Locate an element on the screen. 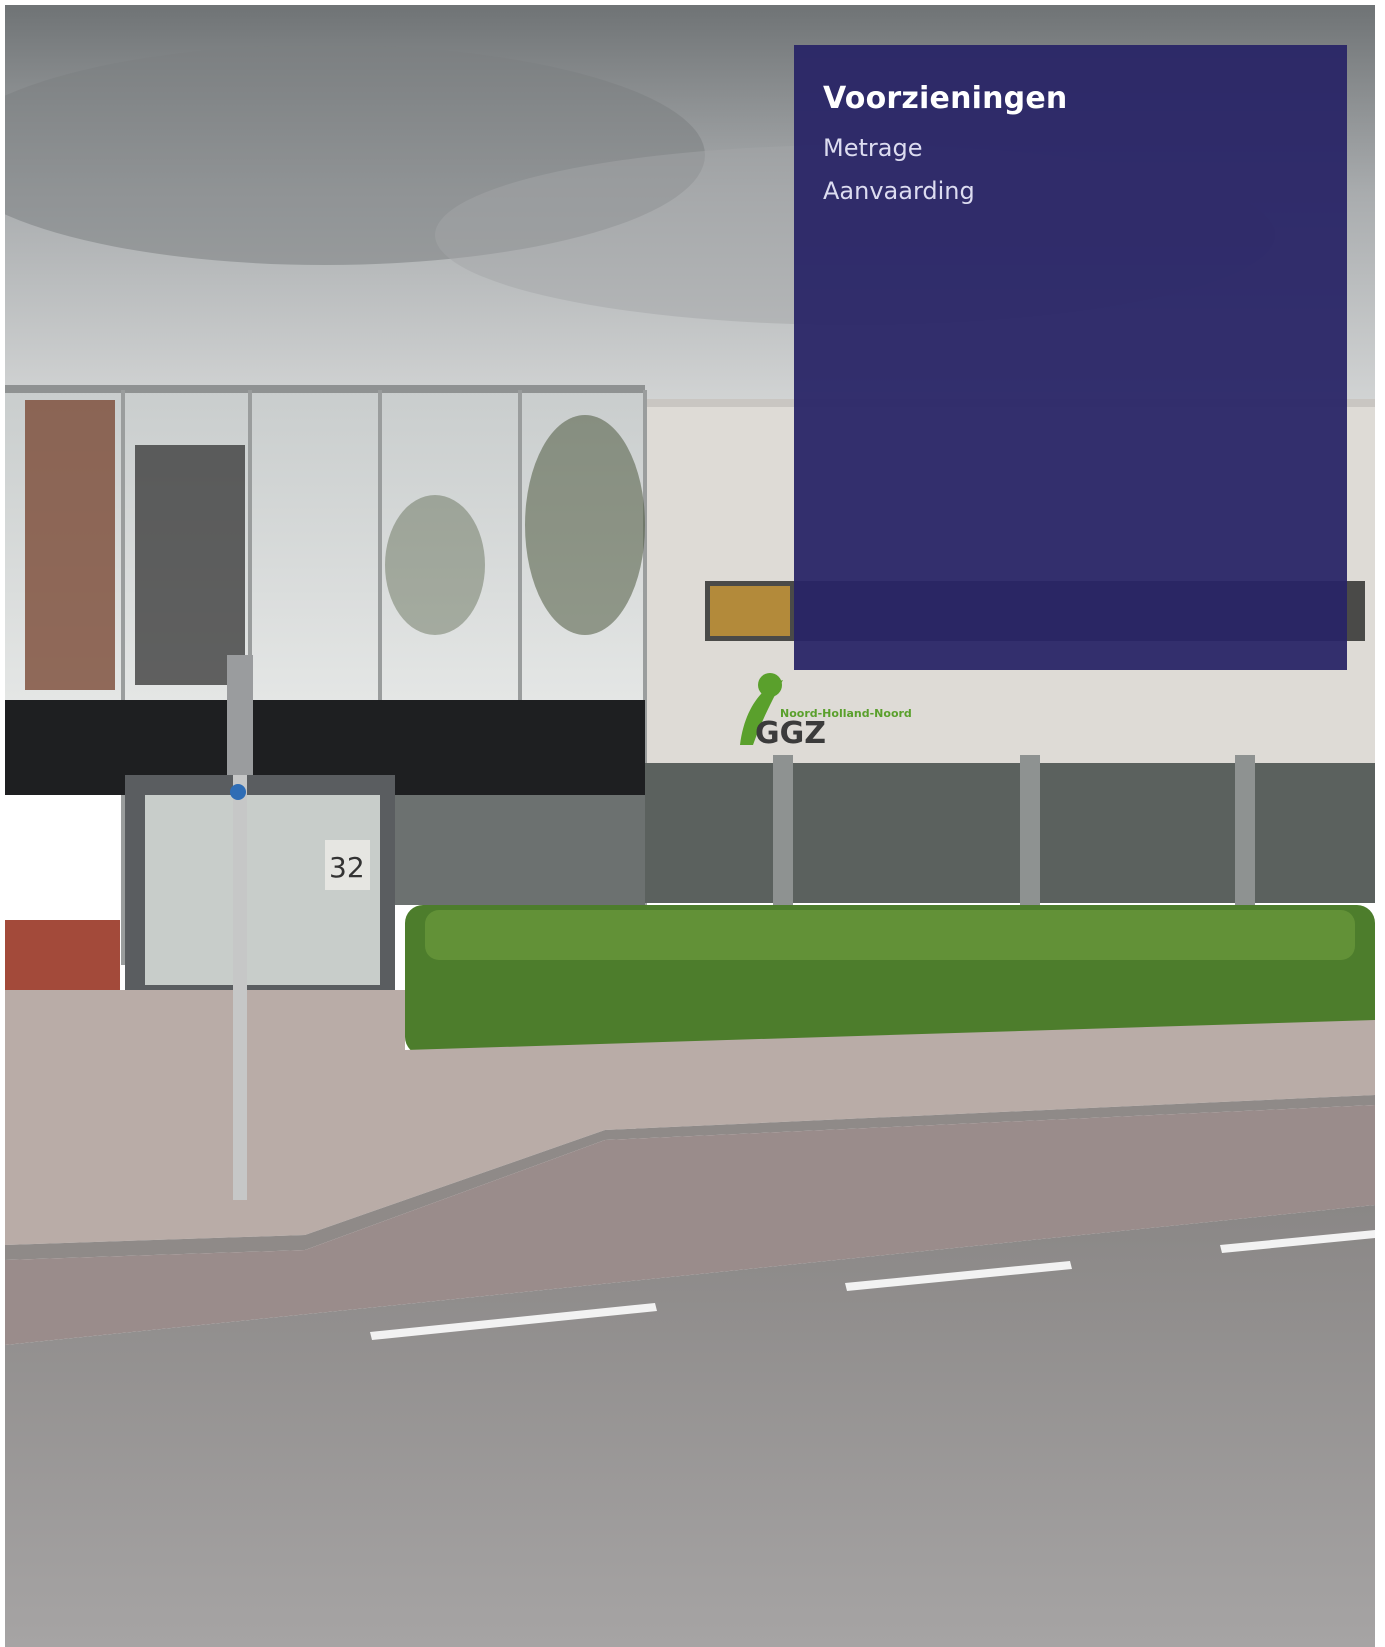 The height and width of the screenshot is (1647, 1385). svg-text: Noord-Holland-Noord is located at coordinates (846, 713).